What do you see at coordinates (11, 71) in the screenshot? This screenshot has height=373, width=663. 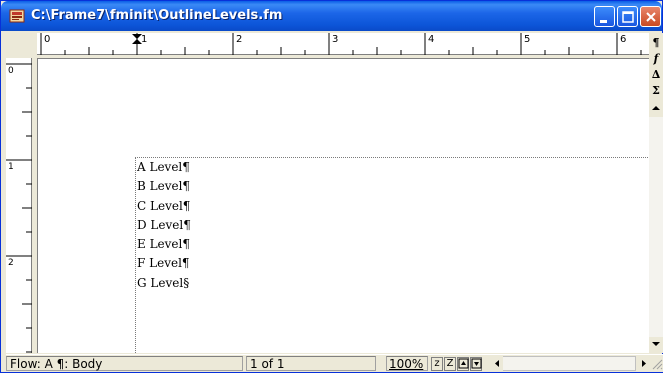 I see `vruler-num-0: 0` at bounding box center [11, 71].